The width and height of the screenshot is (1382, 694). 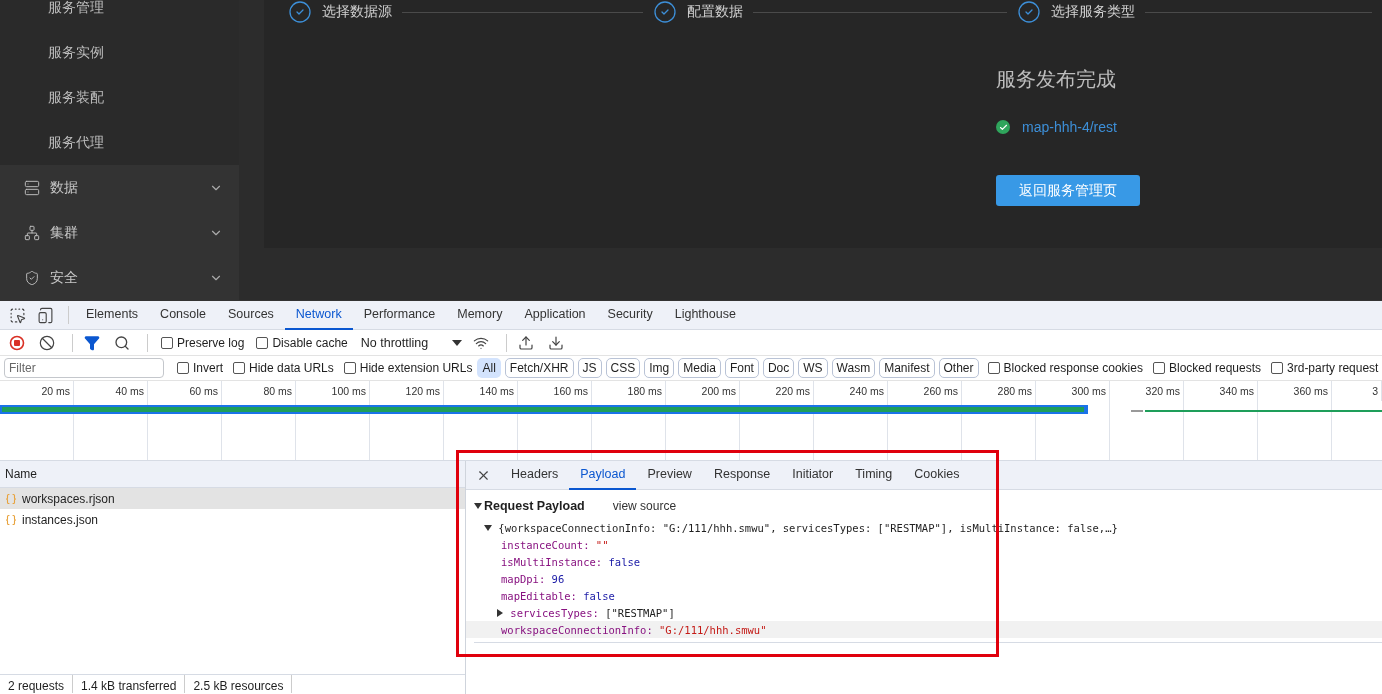 I want to click on timeline-tick-label: 3, so click(x=1357, y=391).